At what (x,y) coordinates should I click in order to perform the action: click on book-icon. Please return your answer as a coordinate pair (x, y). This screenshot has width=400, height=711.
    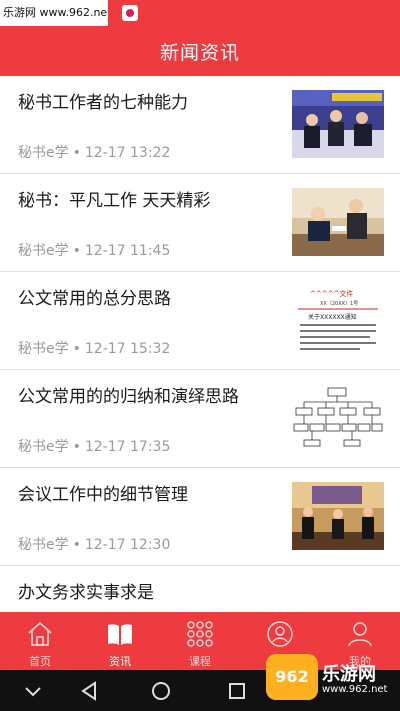
    Looking at the image, I should click on (120, 634).